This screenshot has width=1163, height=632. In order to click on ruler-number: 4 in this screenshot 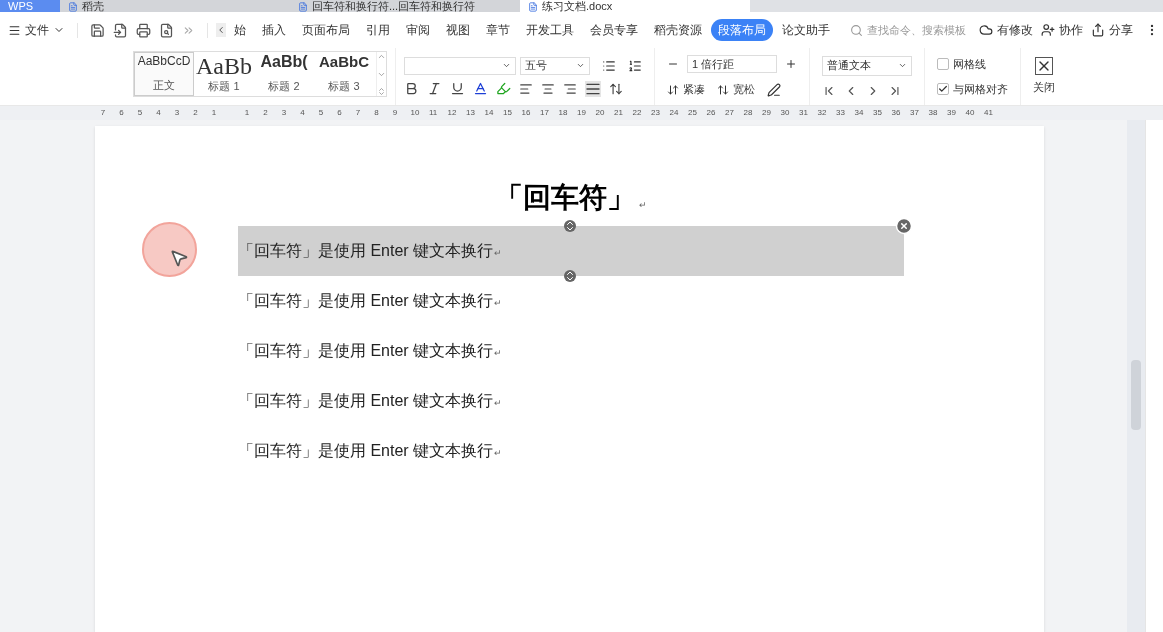, I will do `click(302, 113)`.